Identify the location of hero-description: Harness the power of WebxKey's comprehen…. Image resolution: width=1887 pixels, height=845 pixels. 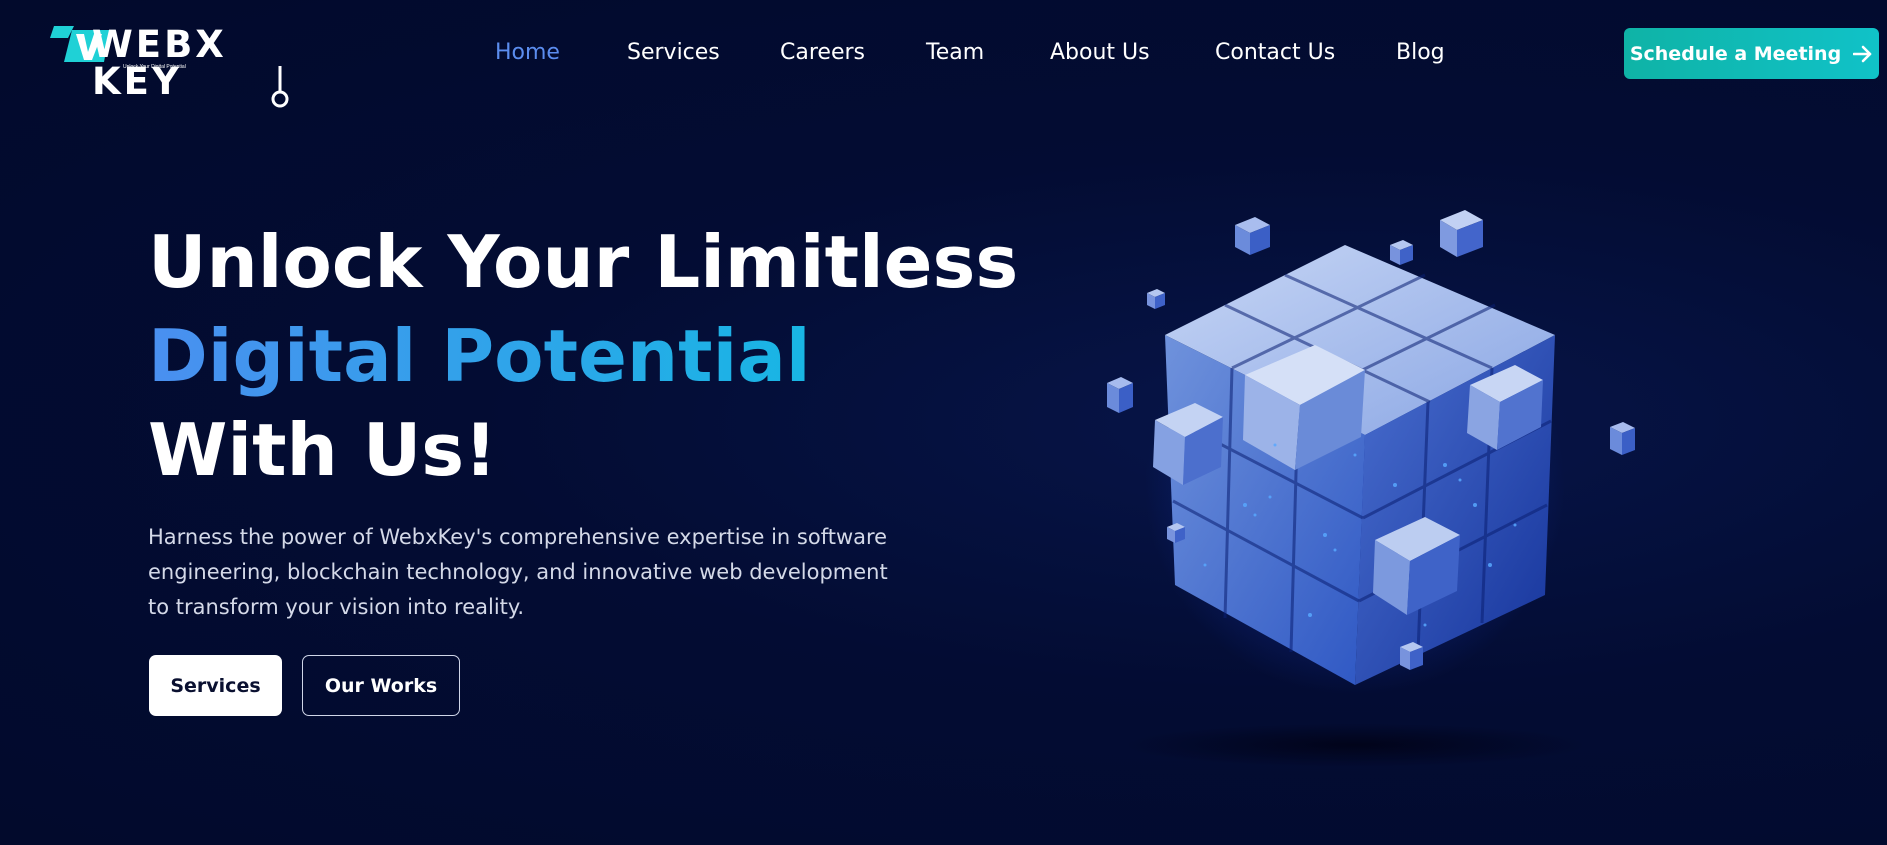
(518, 572).